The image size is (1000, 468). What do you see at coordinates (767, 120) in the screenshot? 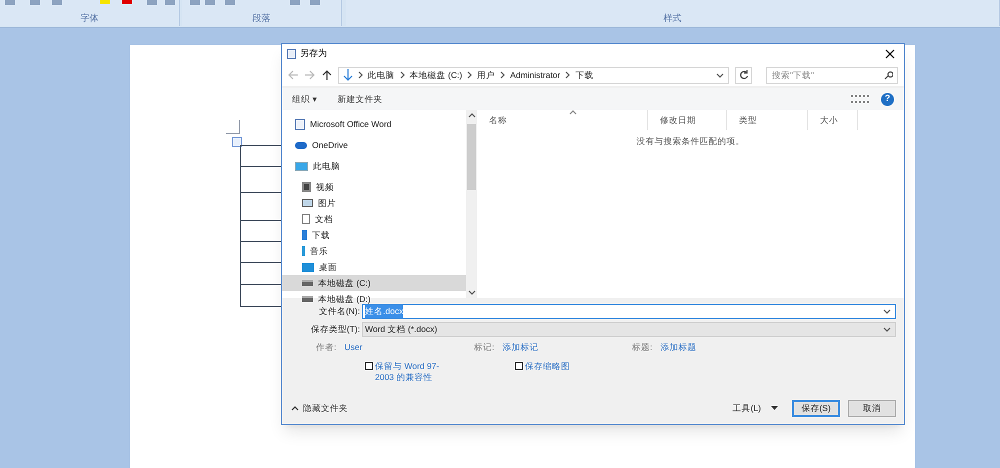
I see `column-header: 类型` at bounding box center [767, 120].